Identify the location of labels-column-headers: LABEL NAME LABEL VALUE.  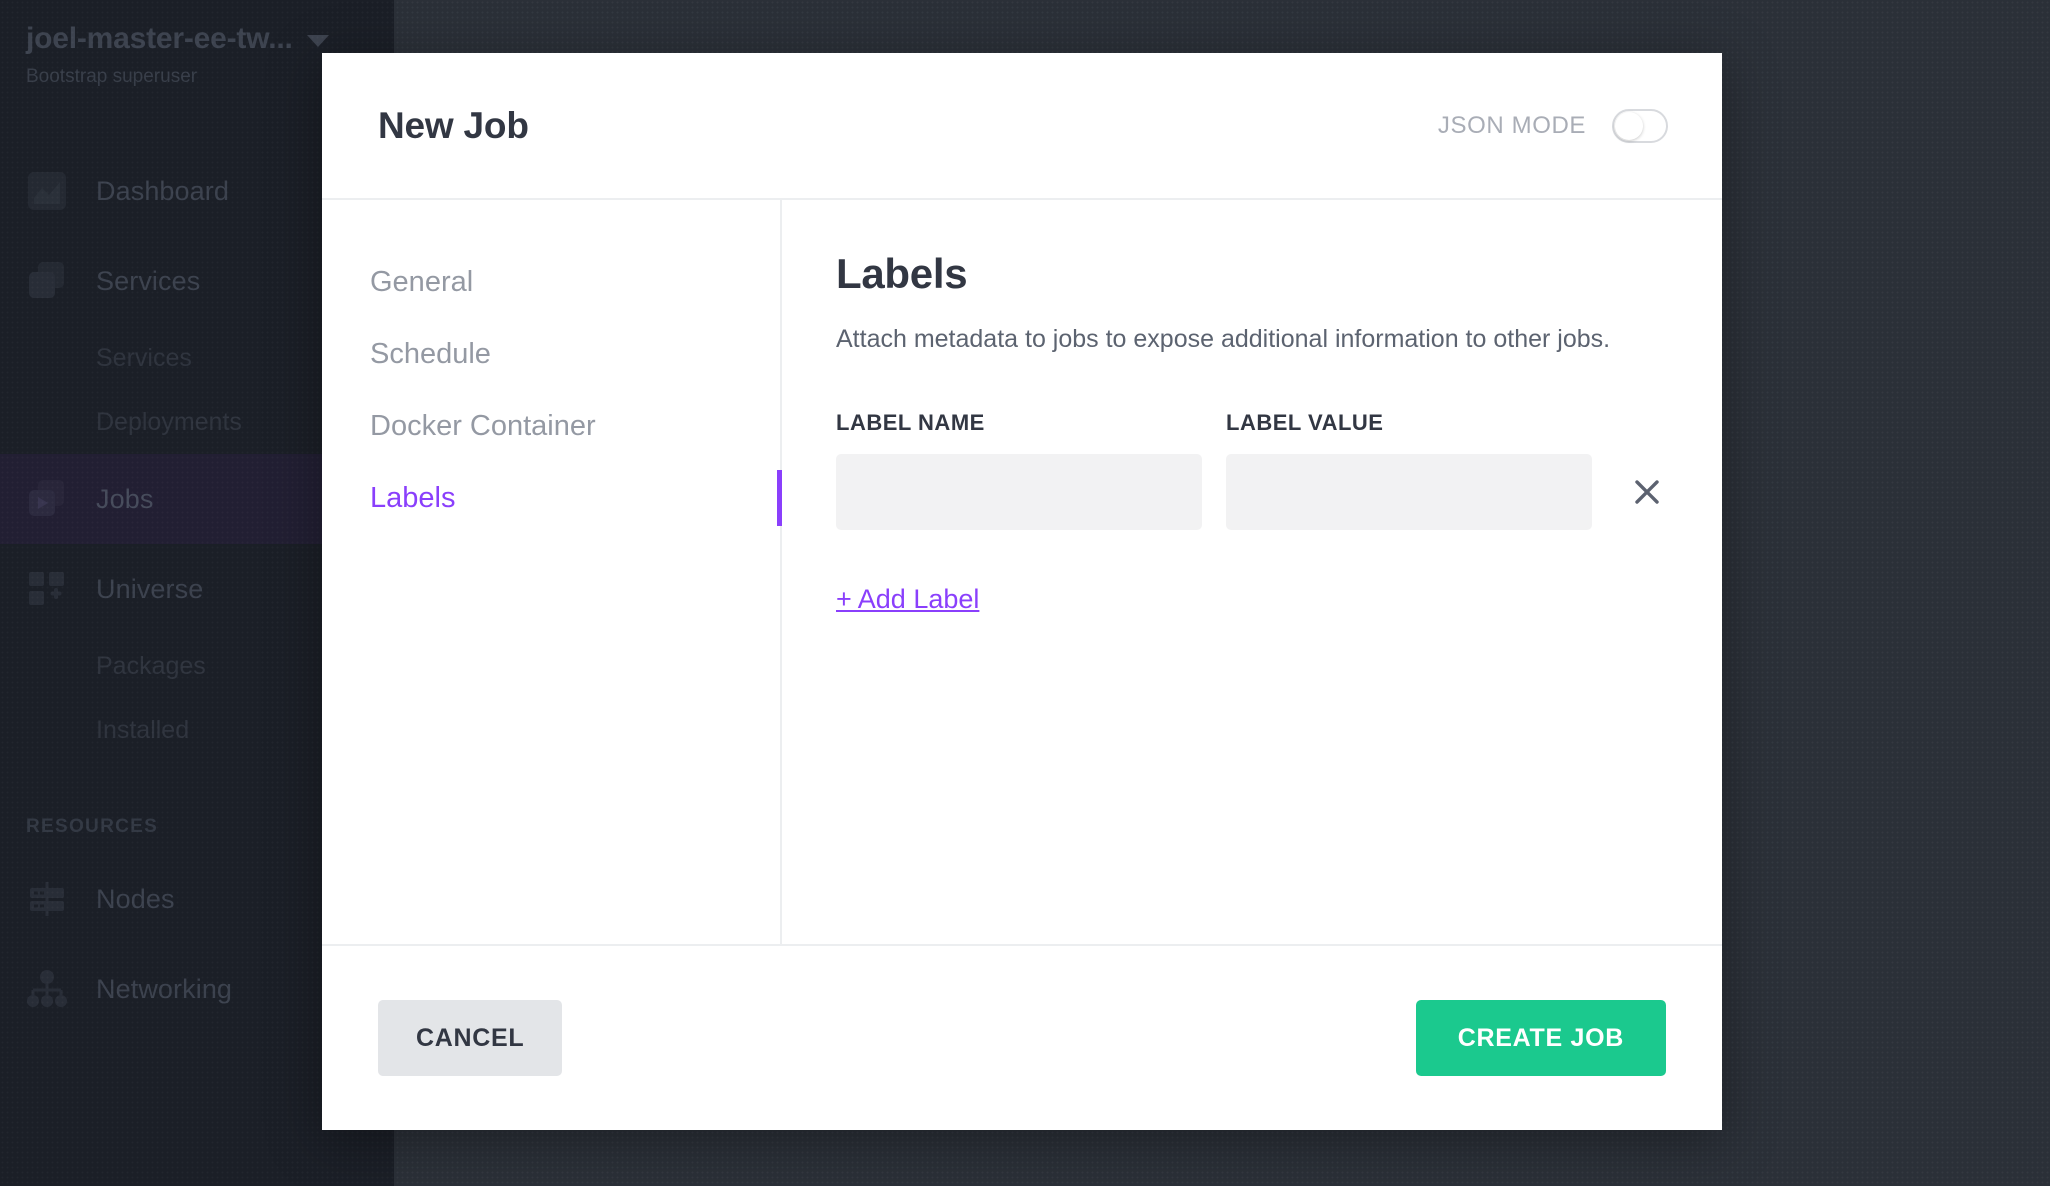
(1249, 423).